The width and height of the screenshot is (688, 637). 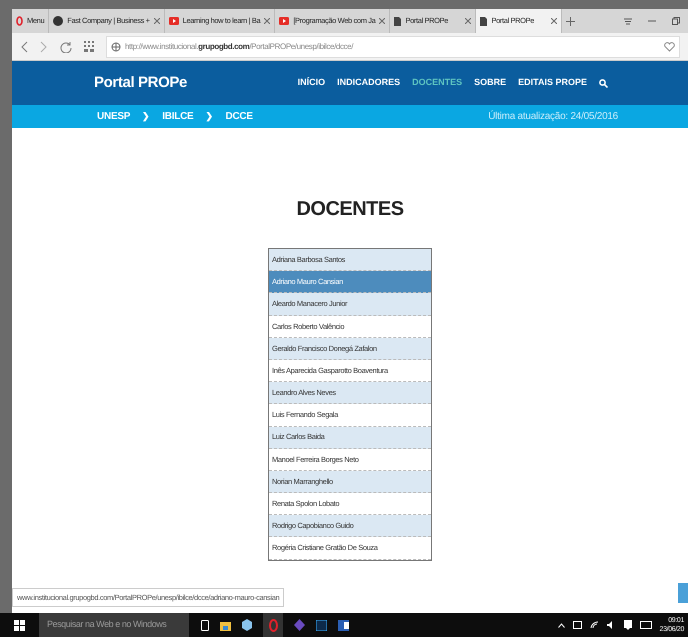 I want to click on opera-taskbar-button, so click(x=273, y=625).